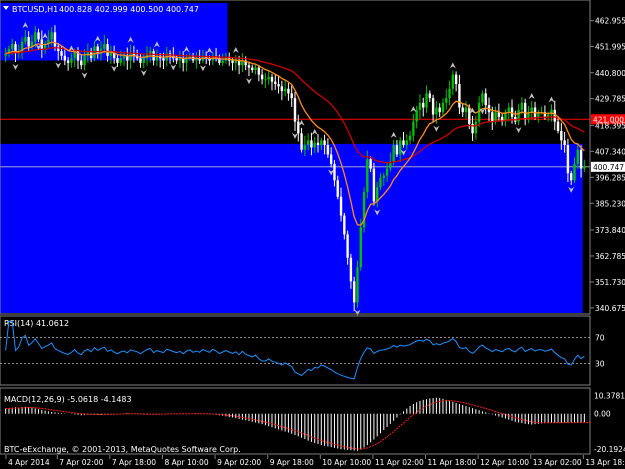 The image size is (625, 469). I want to click on time-axis-label: 10 Apr 10:00, so click(346, 462).